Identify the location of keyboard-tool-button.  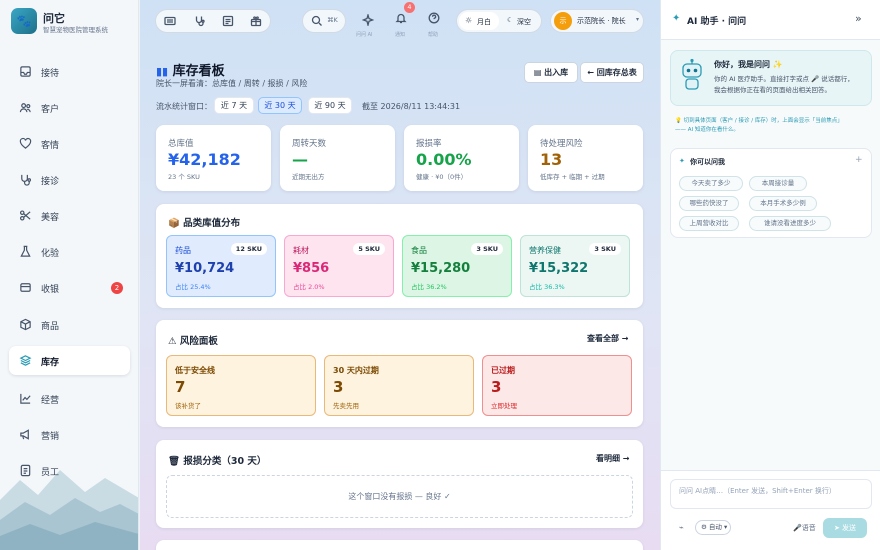
(170, 21).